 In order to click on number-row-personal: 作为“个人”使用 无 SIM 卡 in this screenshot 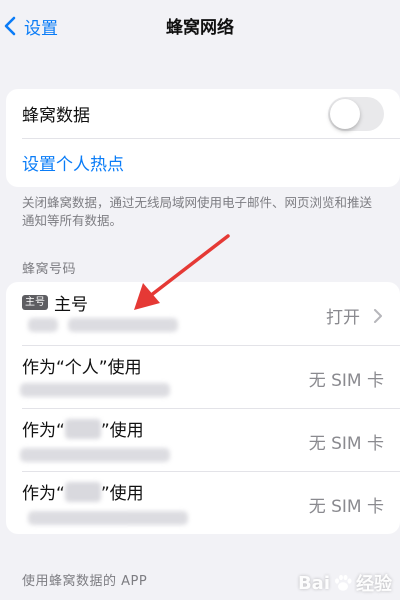, I will do `click(203, 376)`.